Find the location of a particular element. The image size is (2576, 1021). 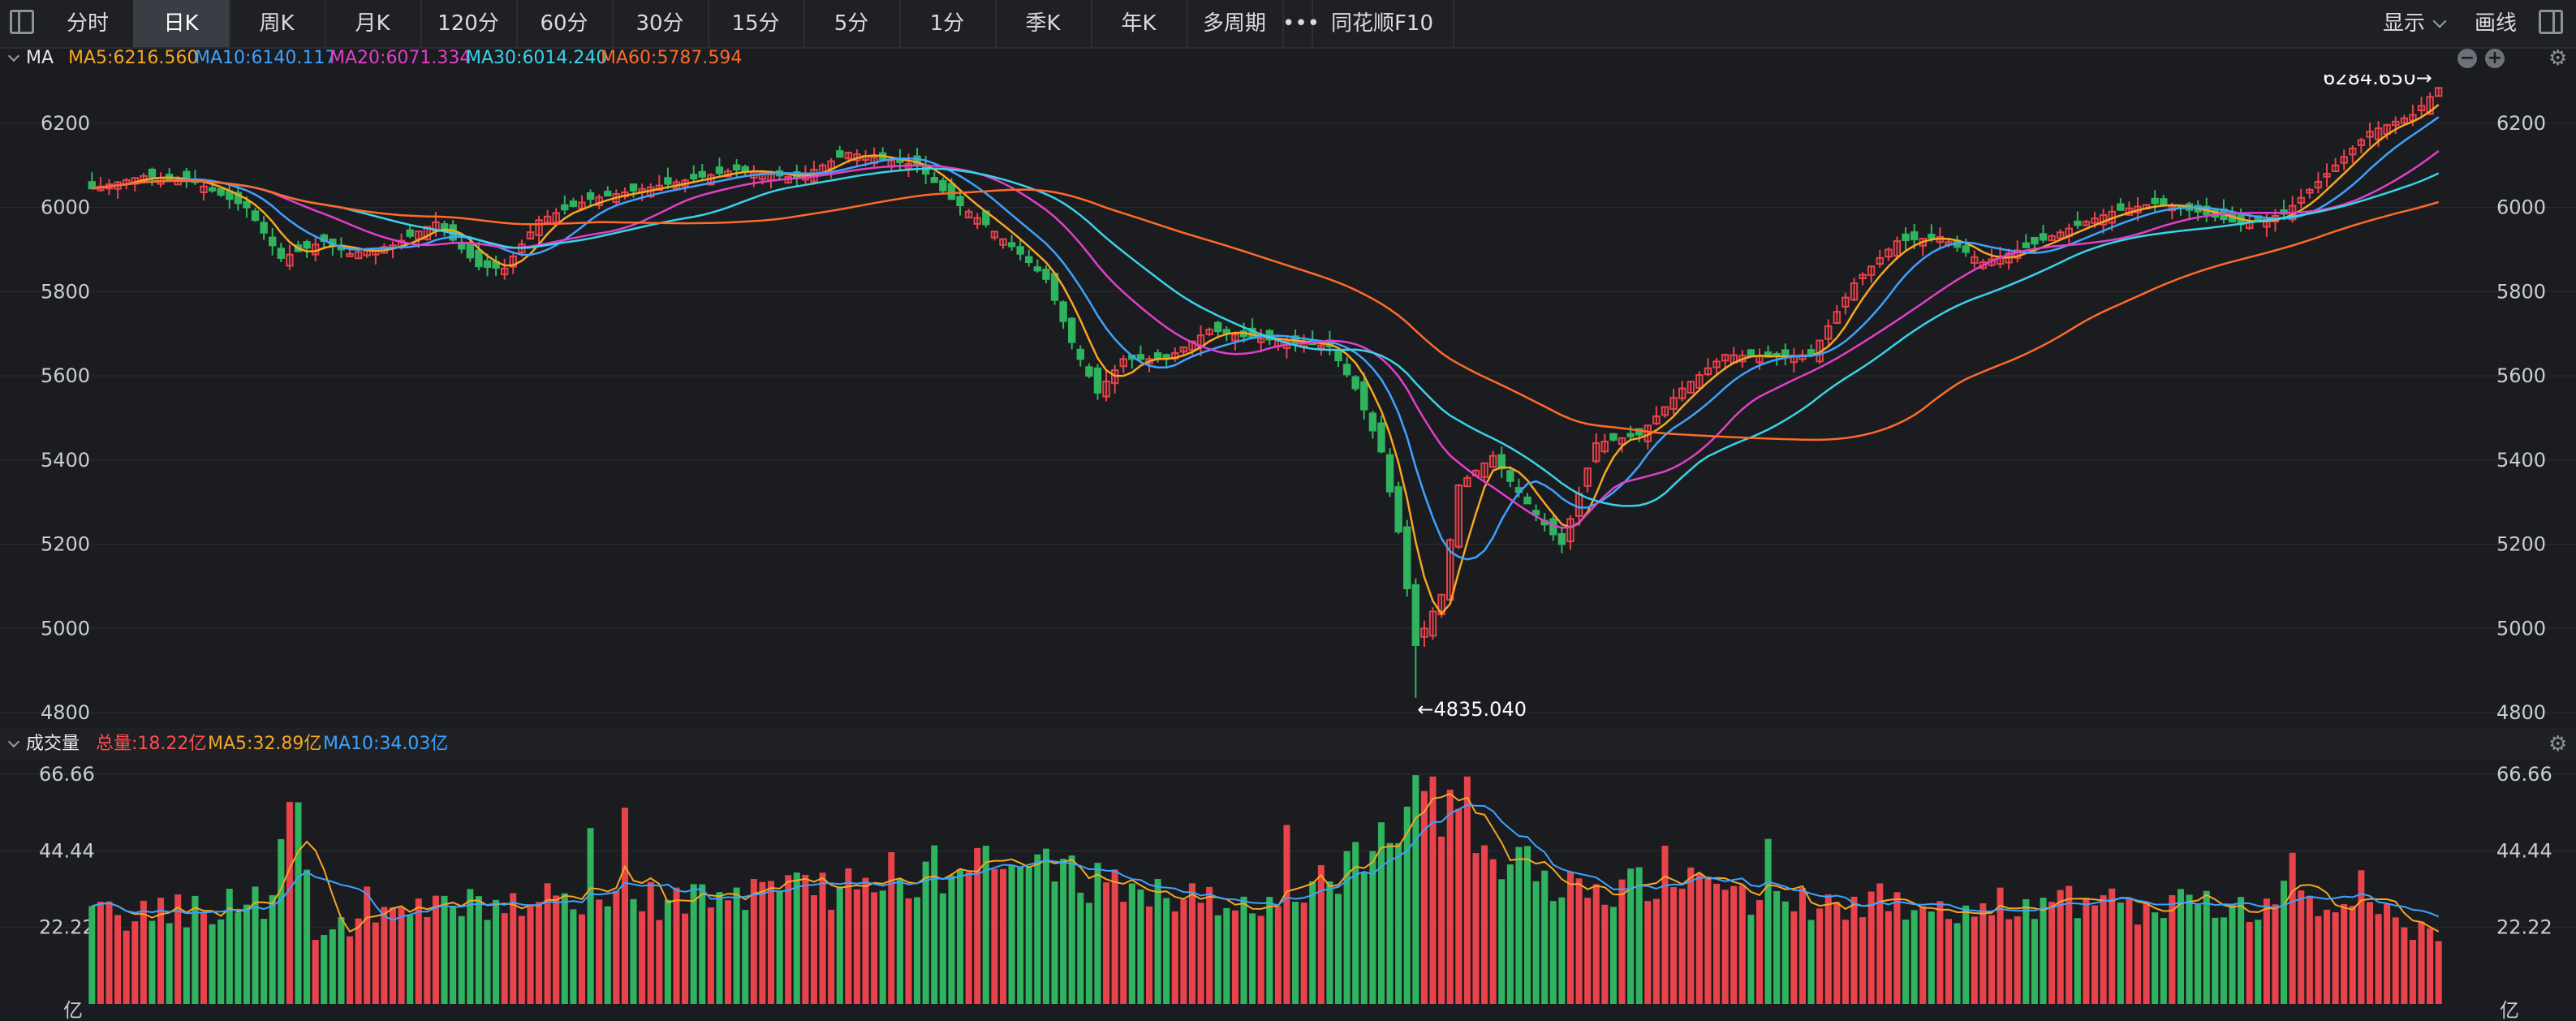

draw-lines-label: 画线 is located at coordinates (2497, 23).